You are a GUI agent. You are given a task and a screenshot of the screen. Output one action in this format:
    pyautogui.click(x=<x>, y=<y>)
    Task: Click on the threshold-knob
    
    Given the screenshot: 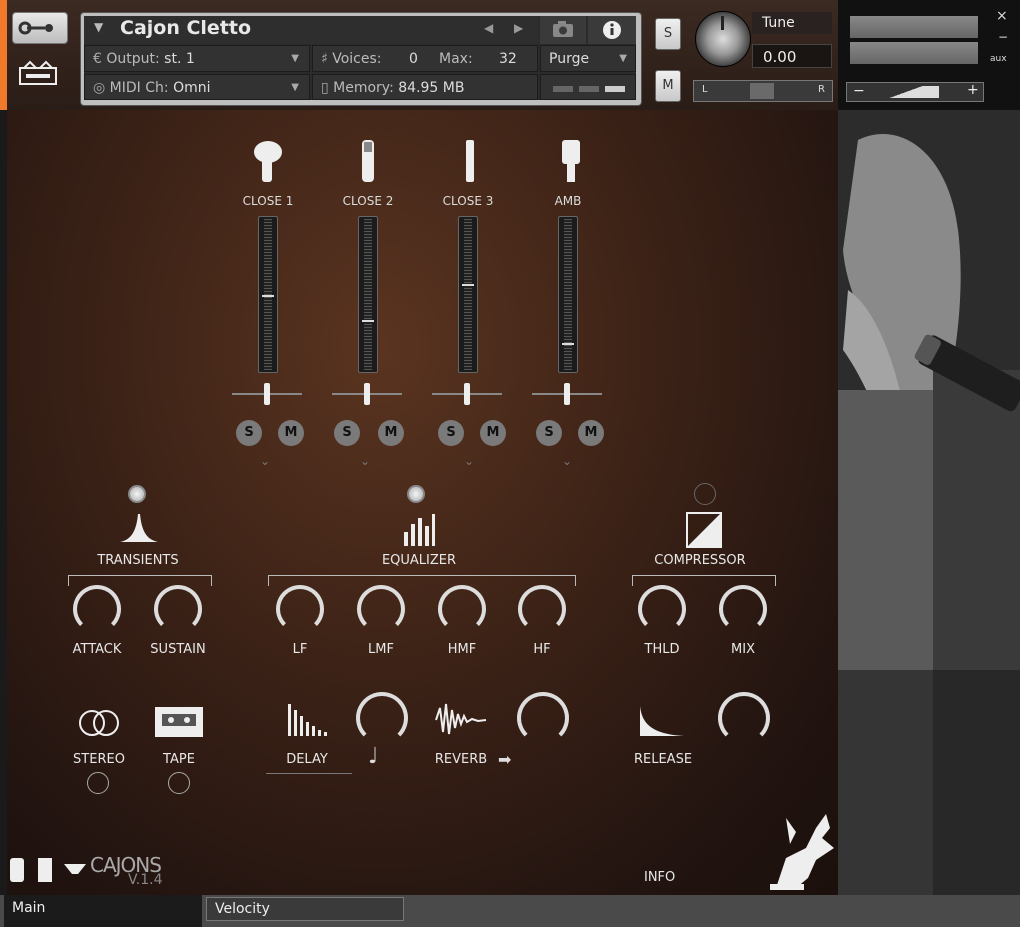 What is the action you would take?
    pyautogui.click(x=662, y=609)
    